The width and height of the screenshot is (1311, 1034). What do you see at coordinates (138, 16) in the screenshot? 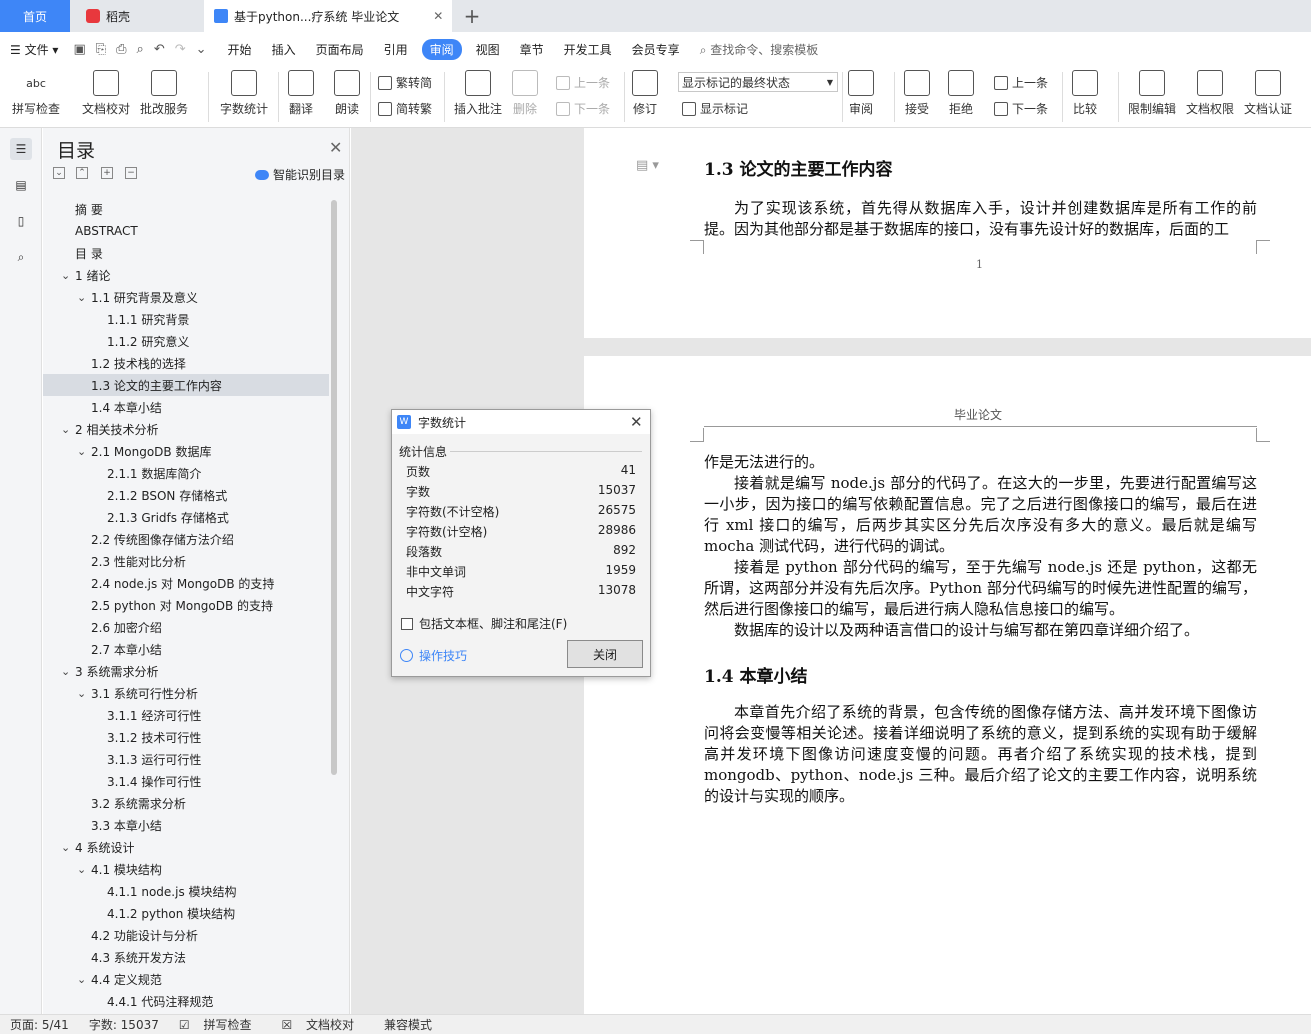
I see `tab-daoke: 稻壳` at bounding box center [138, 16].